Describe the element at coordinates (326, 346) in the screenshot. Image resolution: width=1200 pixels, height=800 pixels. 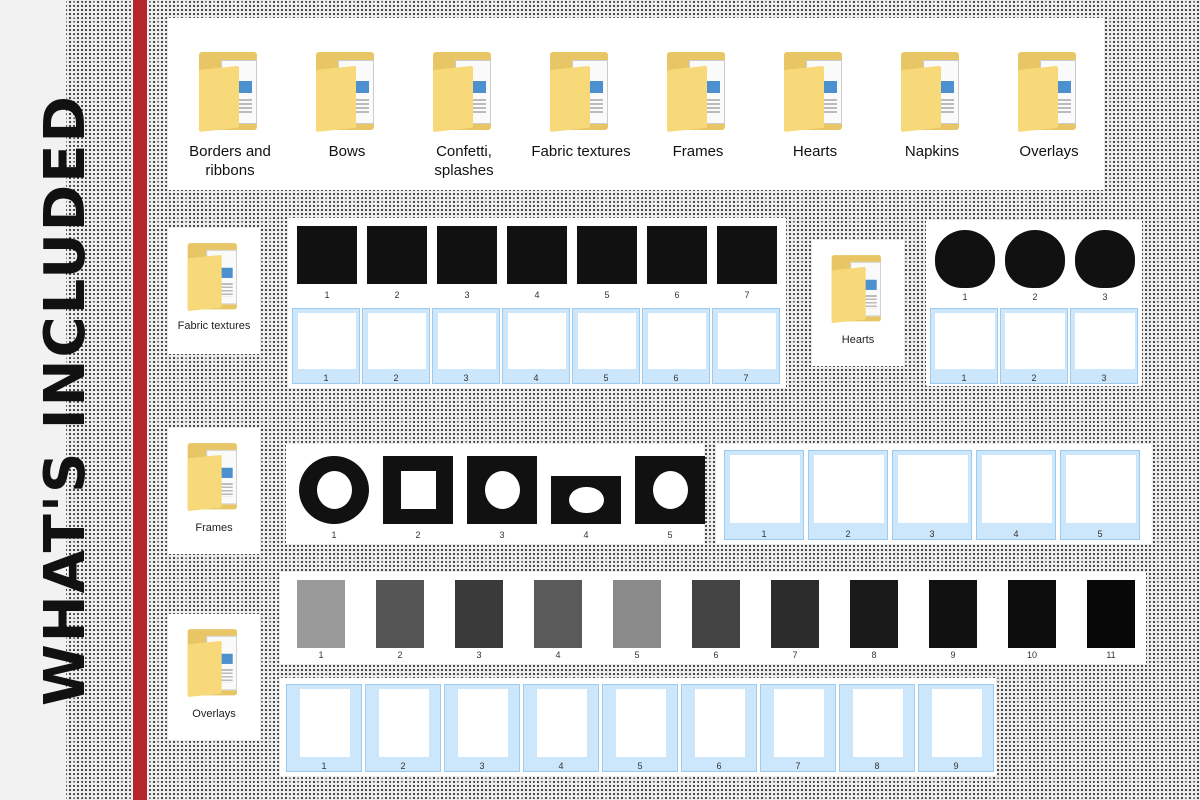
I see `fabric-light-thumb: 1` at that location.